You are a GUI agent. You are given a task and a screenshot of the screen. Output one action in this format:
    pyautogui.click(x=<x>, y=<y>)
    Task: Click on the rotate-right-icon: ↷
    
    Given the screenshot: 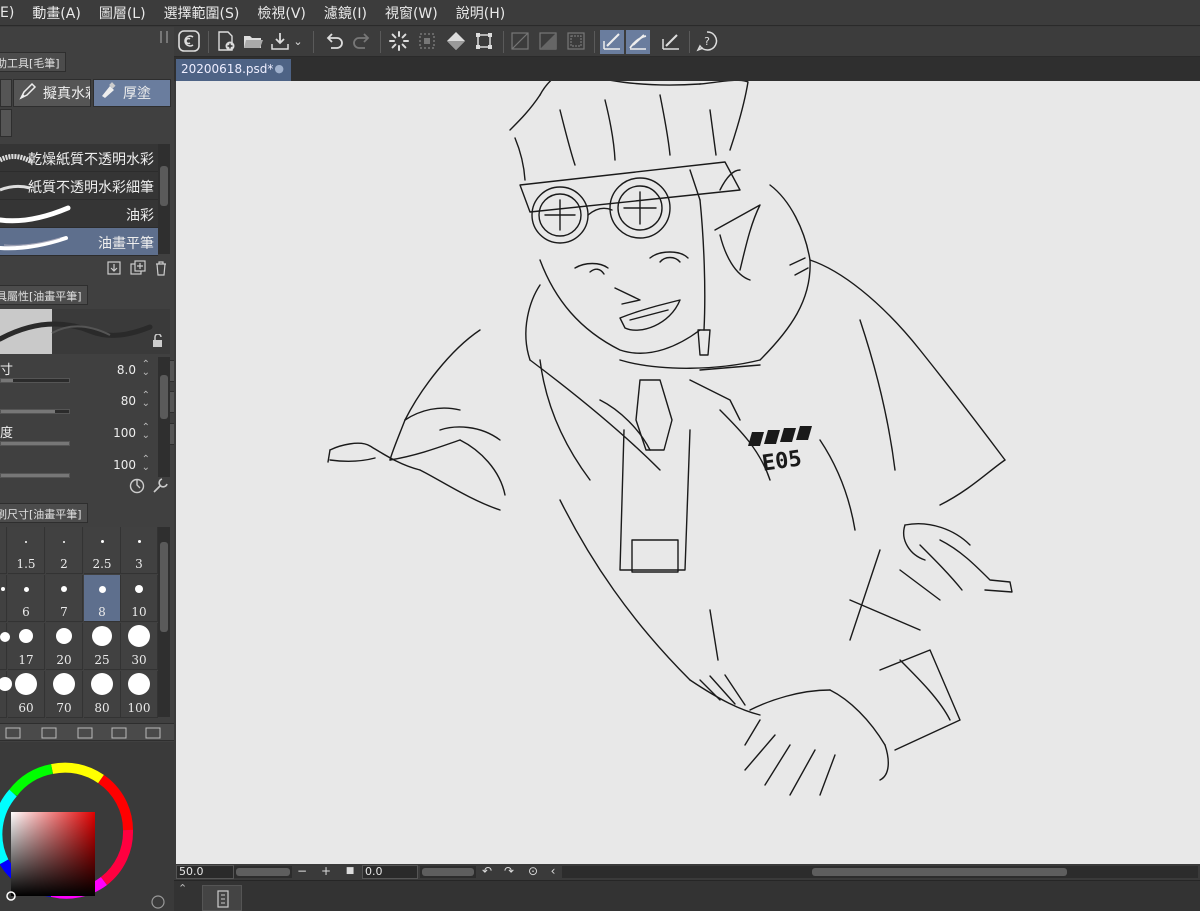 What is the action you would take?
    pyautogui.click(x=509, y=872)
    